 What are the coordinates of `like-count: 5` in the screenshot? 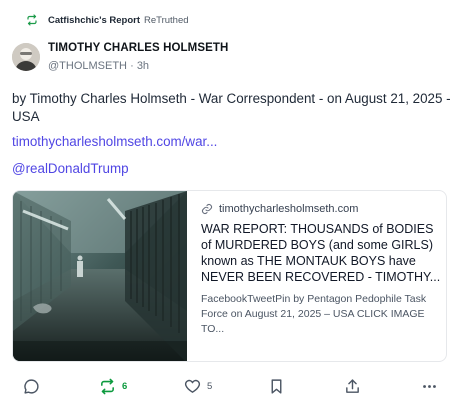 It's located at (210, 386).